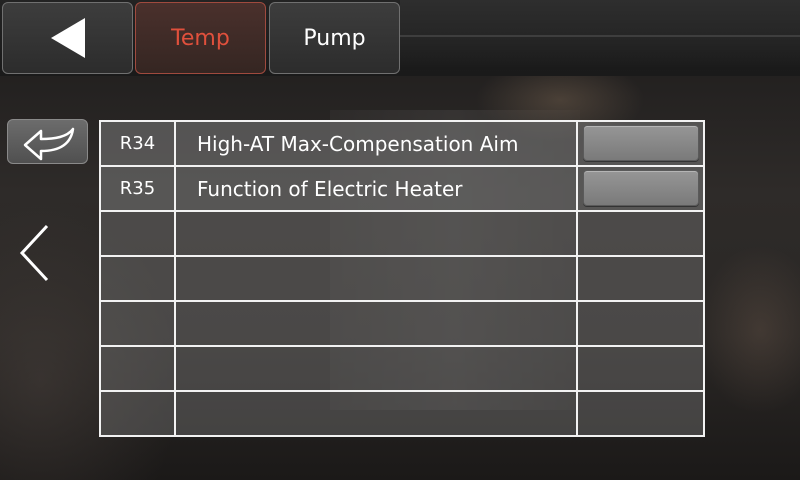  I want to click on return-arrow-icon, so click(48, 143).